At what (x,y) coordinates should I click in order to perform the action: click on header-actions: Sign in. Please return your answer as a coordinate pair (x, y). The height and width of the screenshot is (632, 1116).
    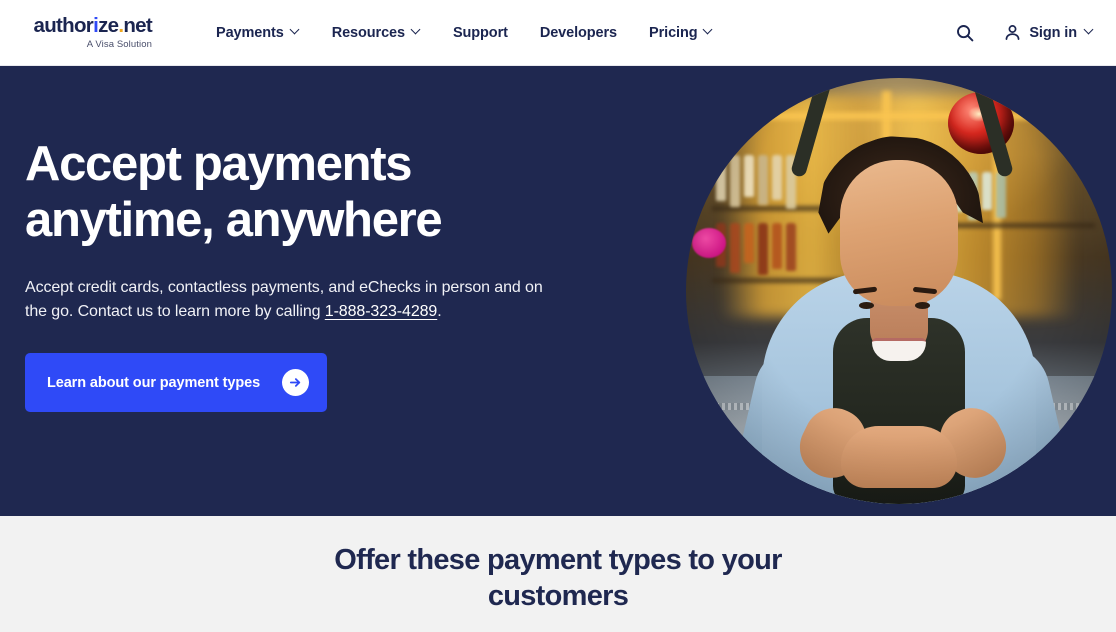
    Looking at the image, I should click on (1023, 33).